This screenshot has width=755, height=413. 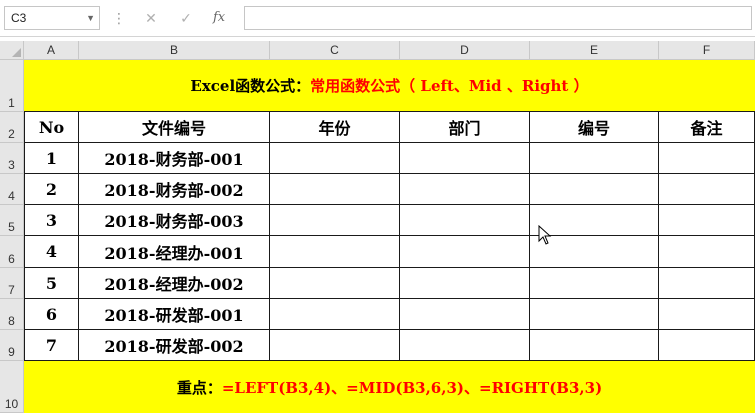 What do you see at coordinates (174, 345) in the screenshot?
I see `table-cell: 2018-研发部-002` at bounding box center [174, 345].